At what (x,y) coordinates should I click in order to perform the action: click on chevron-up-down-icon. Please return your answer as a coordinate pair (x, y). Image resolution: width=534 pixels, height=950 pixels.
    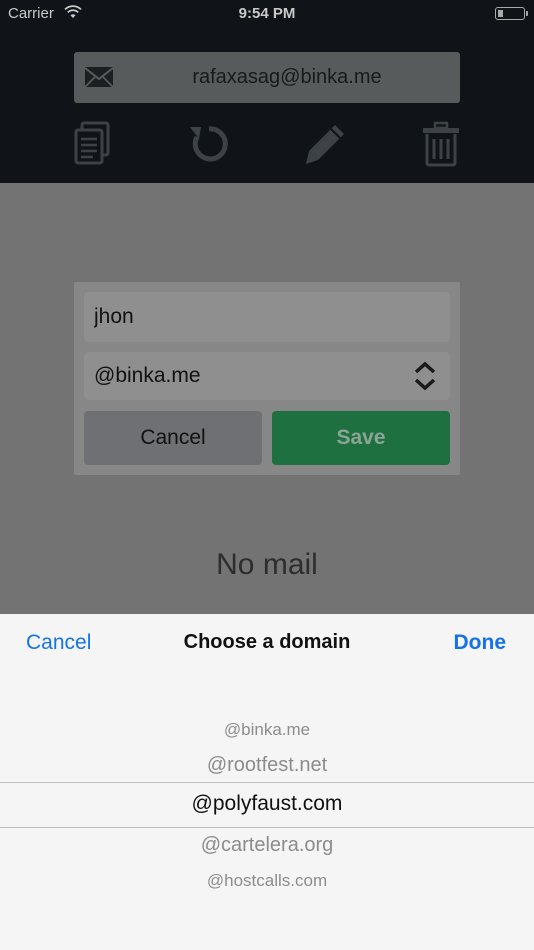
    Looking at the image, I should click on (425, 376).